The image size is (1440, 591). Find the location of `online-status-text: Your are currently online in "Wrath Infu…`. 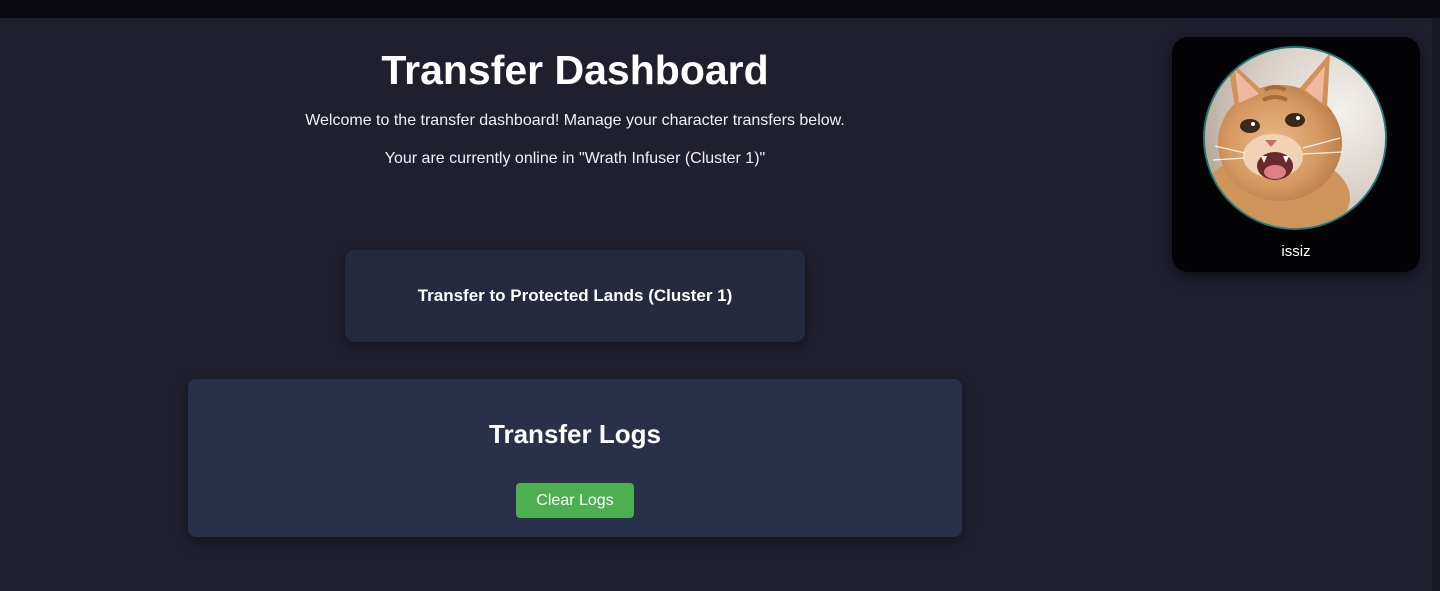

online-status-text: Your are currently online in "Wrath Infu… is located at coordinates (575, 158).